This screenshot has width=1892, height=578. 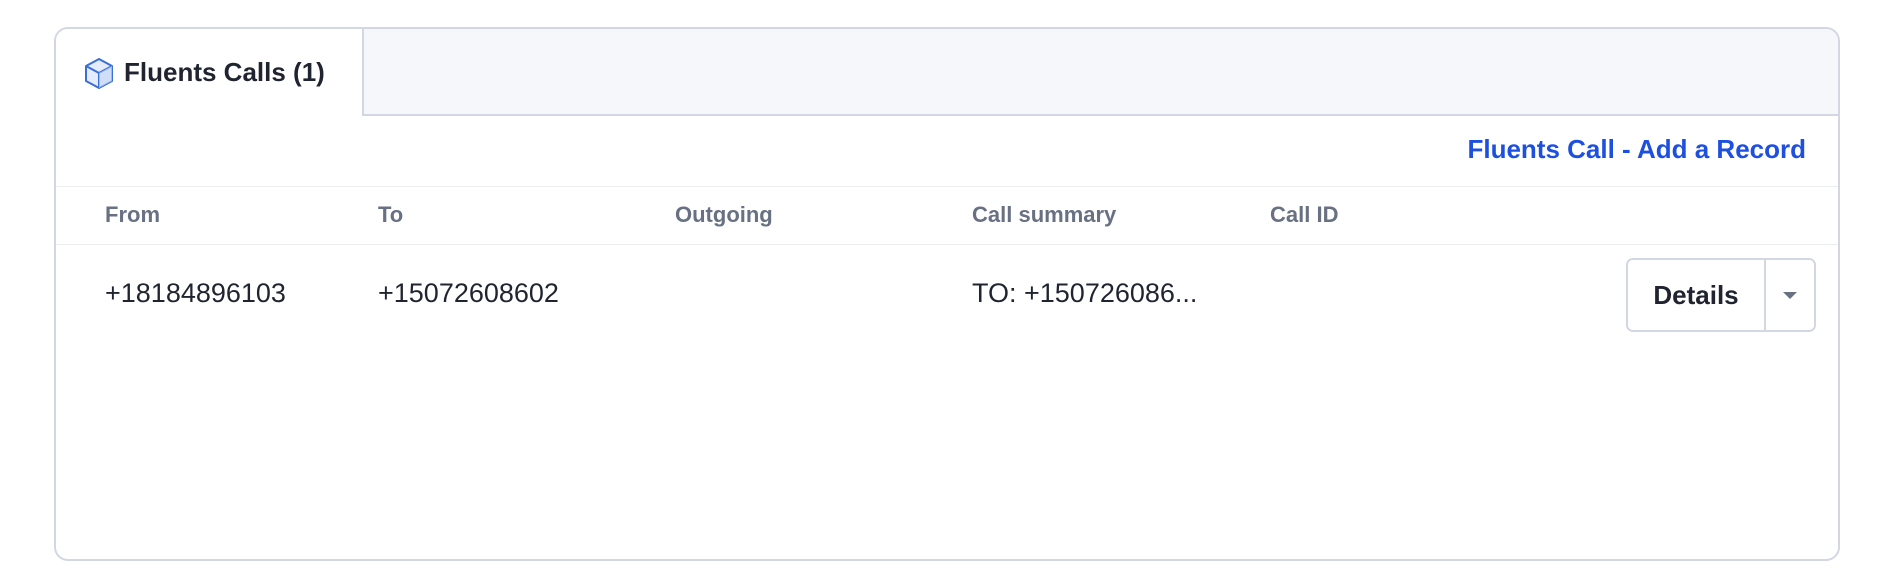 What do you see at coordinates (1636, 149) in the screenshot?
I see `add-record-link: Fluents Call - Add a Record` at bounding box center [1636, 149].